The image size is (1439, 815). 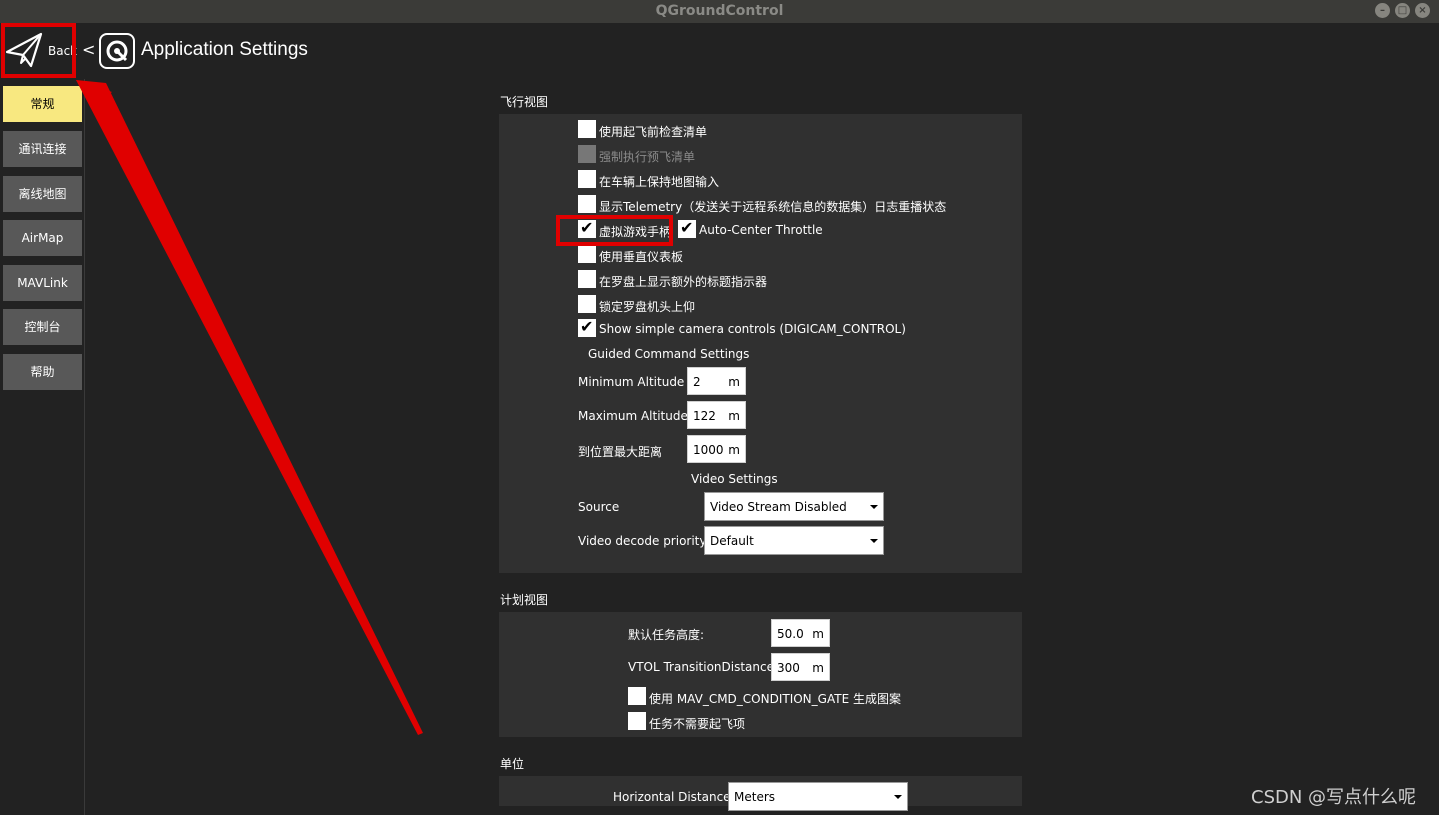 What do you see at coordinates (1334, 797) in the screenshot?
I see `csdn-watermark: CSDN @写点什么呢` at bounding box center [1334, 797].